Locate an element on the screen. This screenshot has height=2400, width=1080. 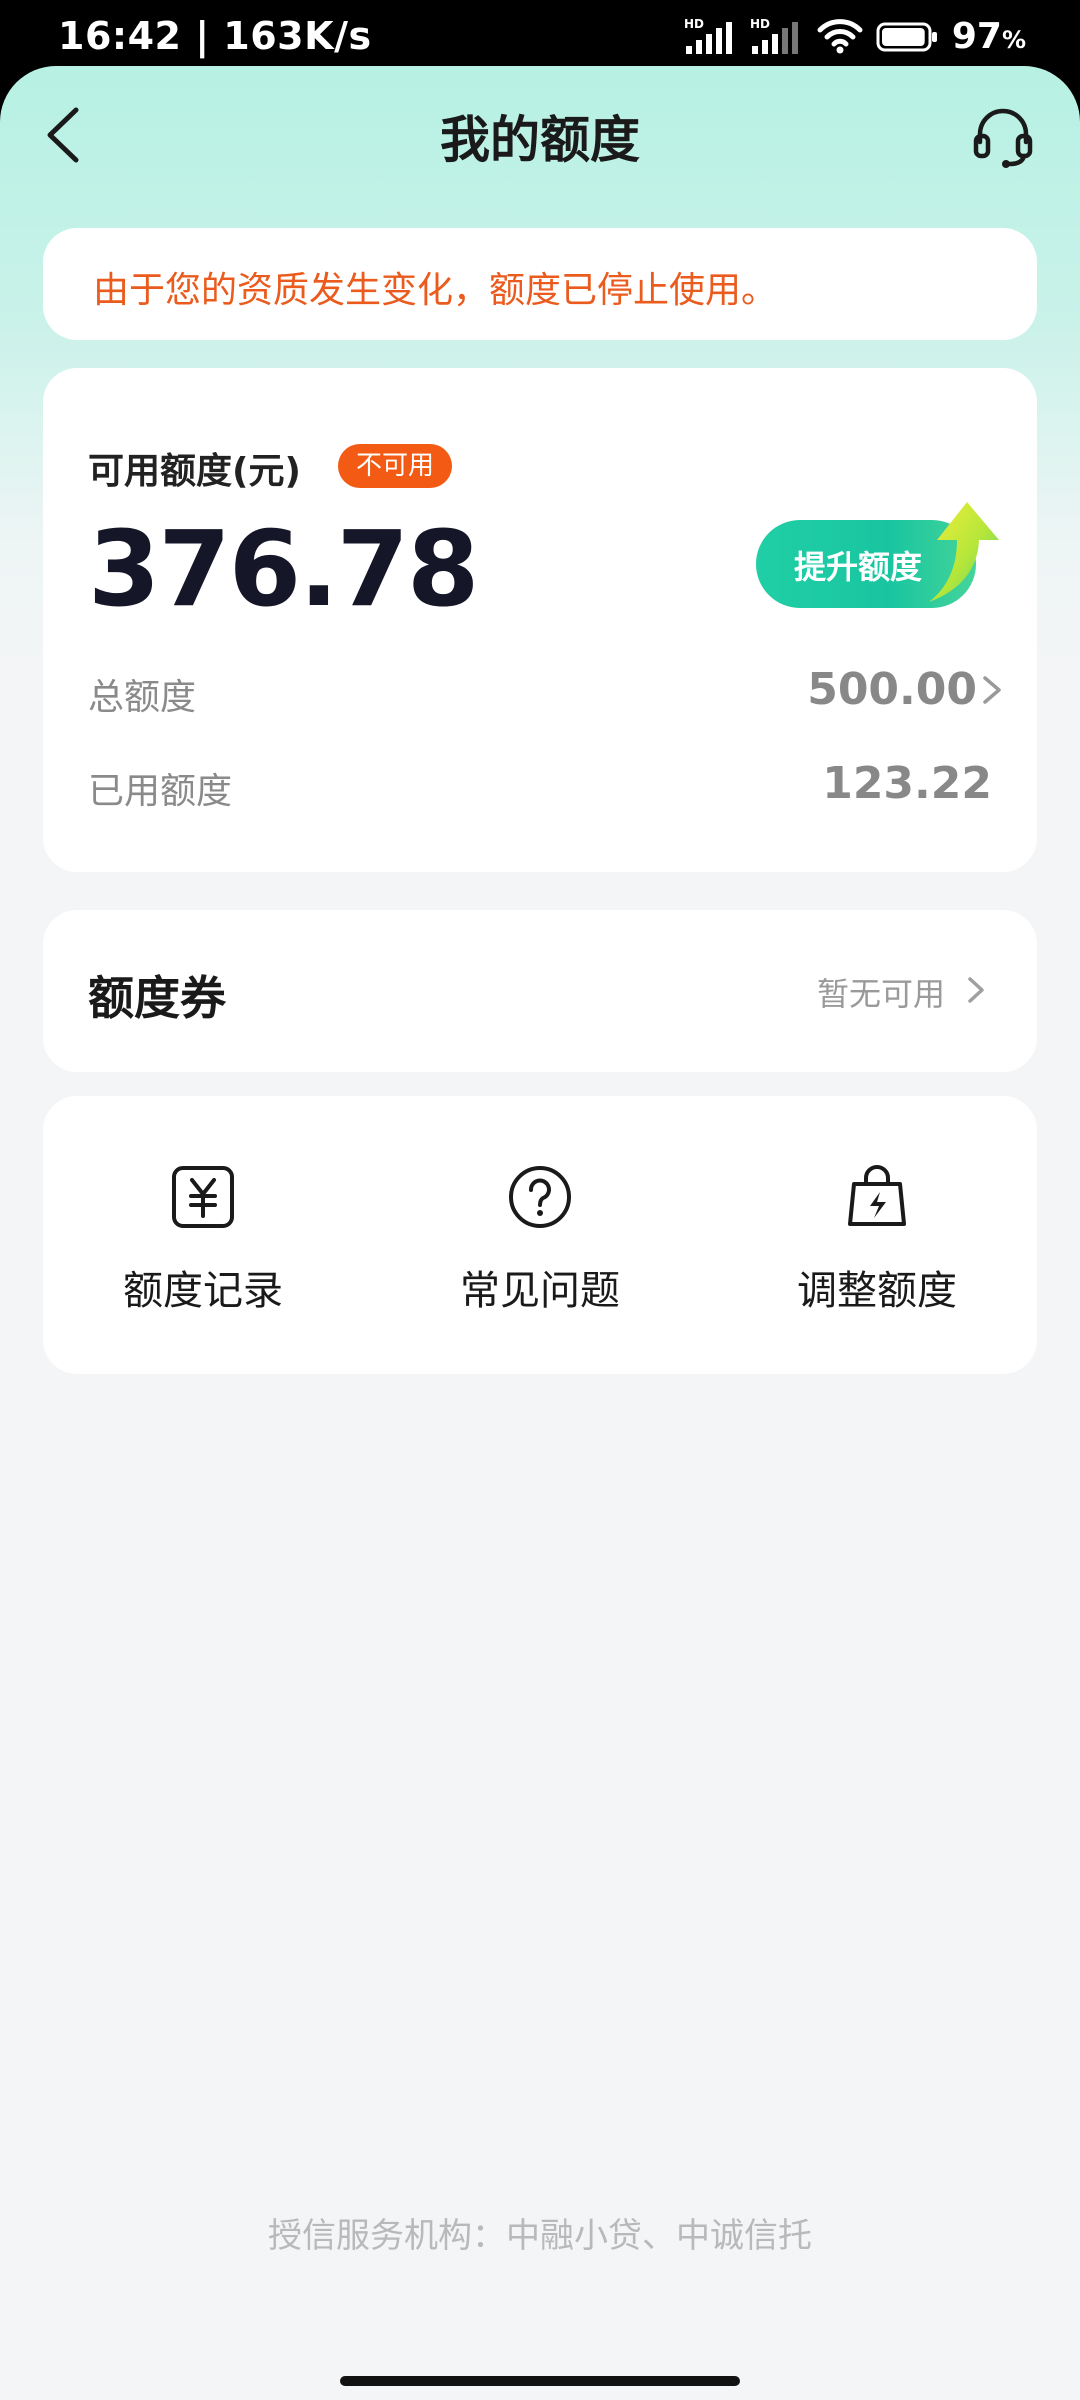
wifi-icon is located at coordinates (840, 36).